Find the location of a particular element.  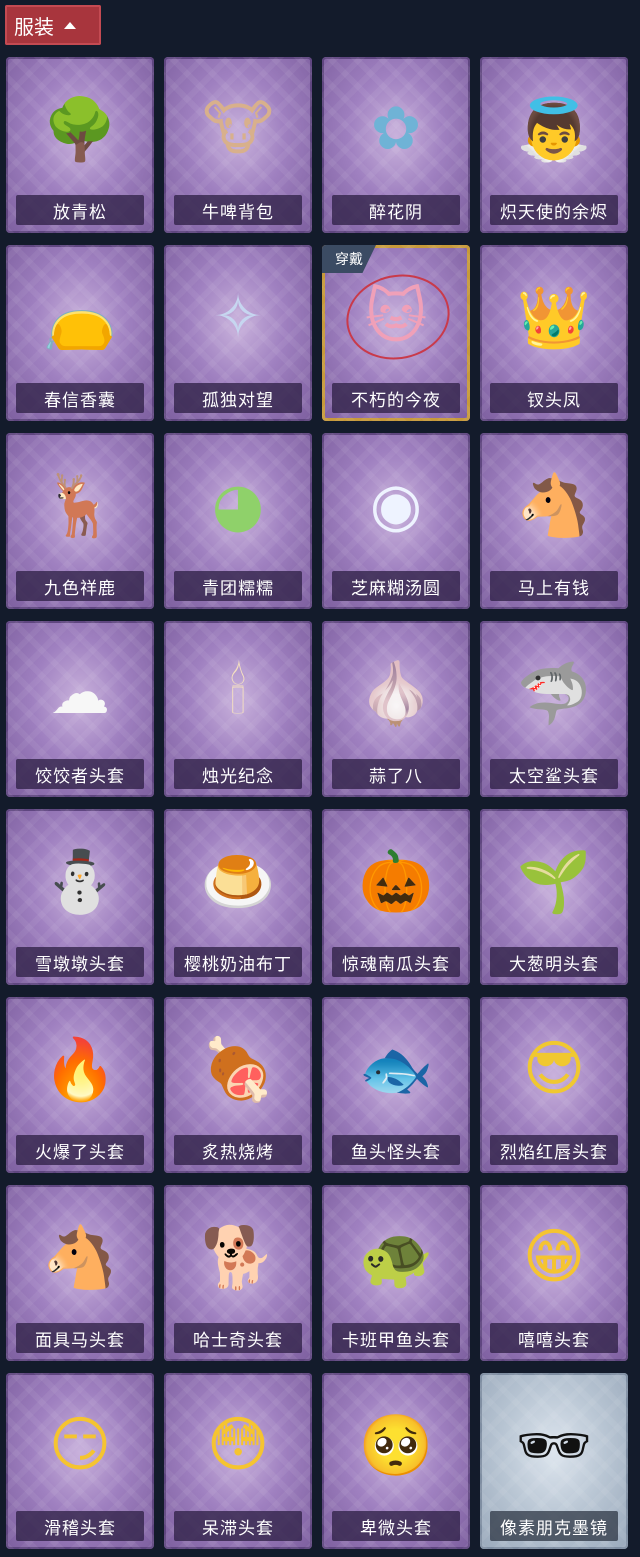

outfit-name: 烛光纪念 is located at coordinates (238, 774).